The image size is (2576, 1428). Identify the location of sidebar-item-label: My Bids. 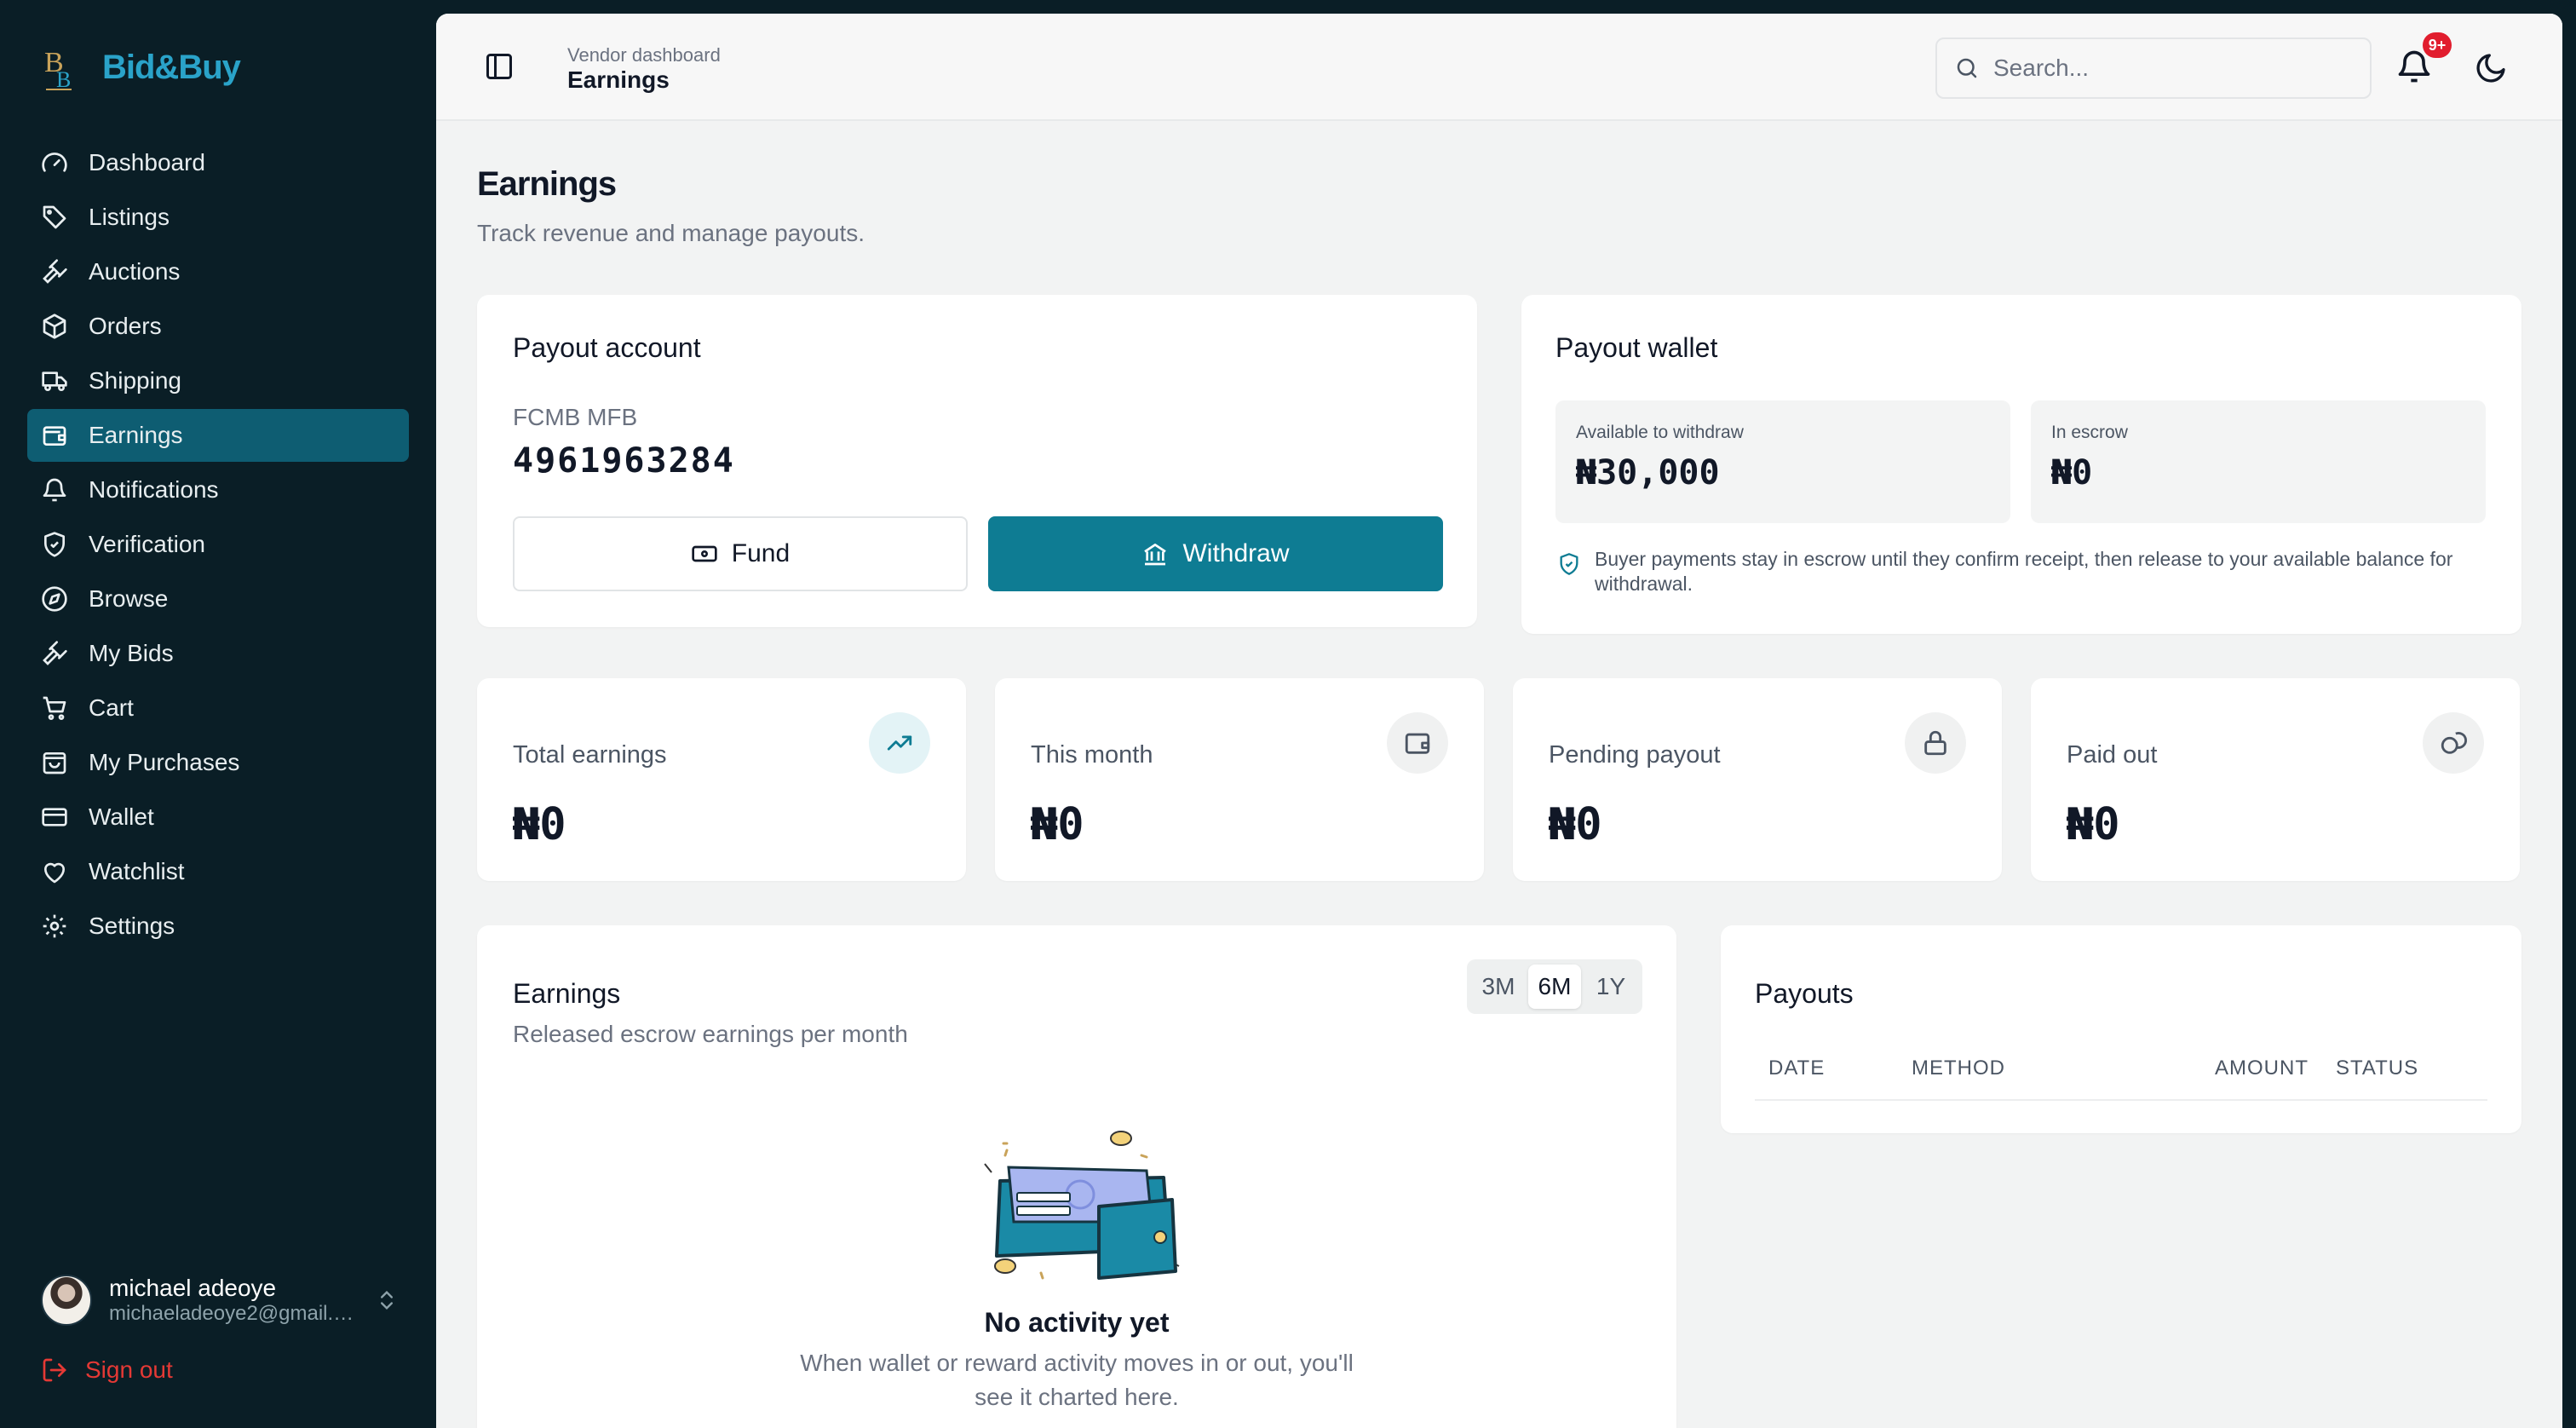
(131, 653).